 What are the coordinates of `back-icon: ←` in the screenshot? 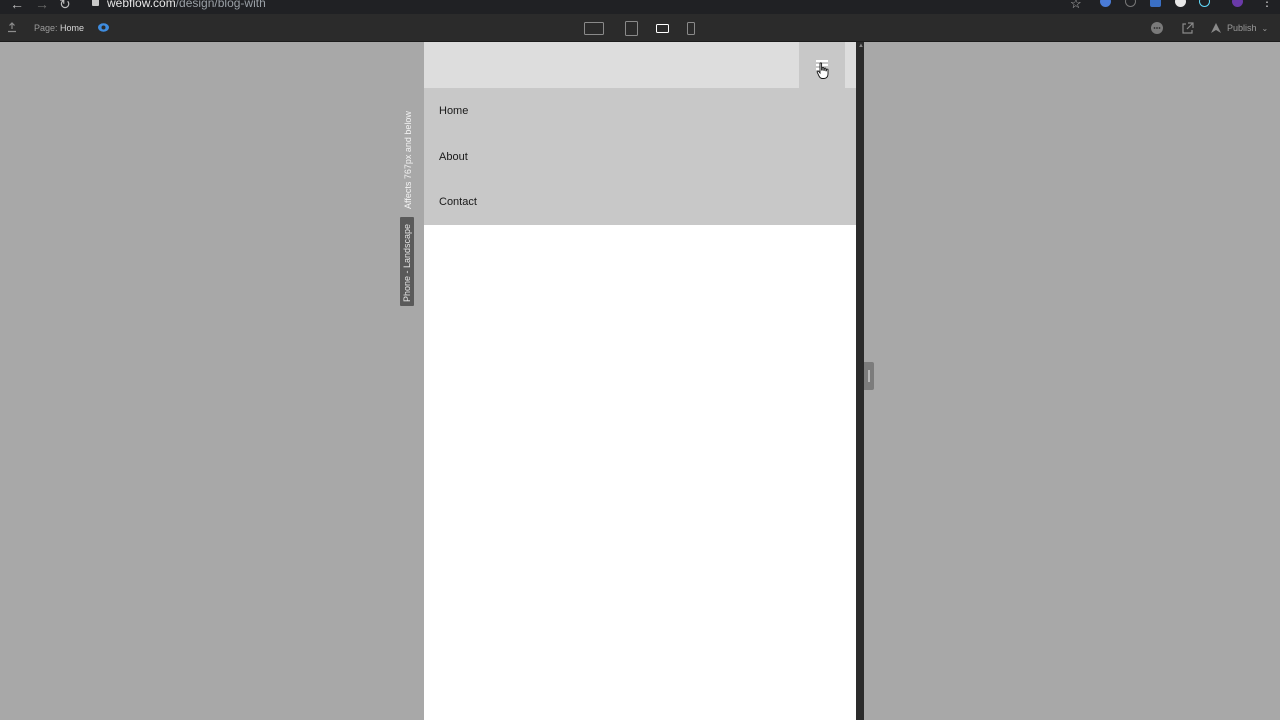 It's located at (17, 6).